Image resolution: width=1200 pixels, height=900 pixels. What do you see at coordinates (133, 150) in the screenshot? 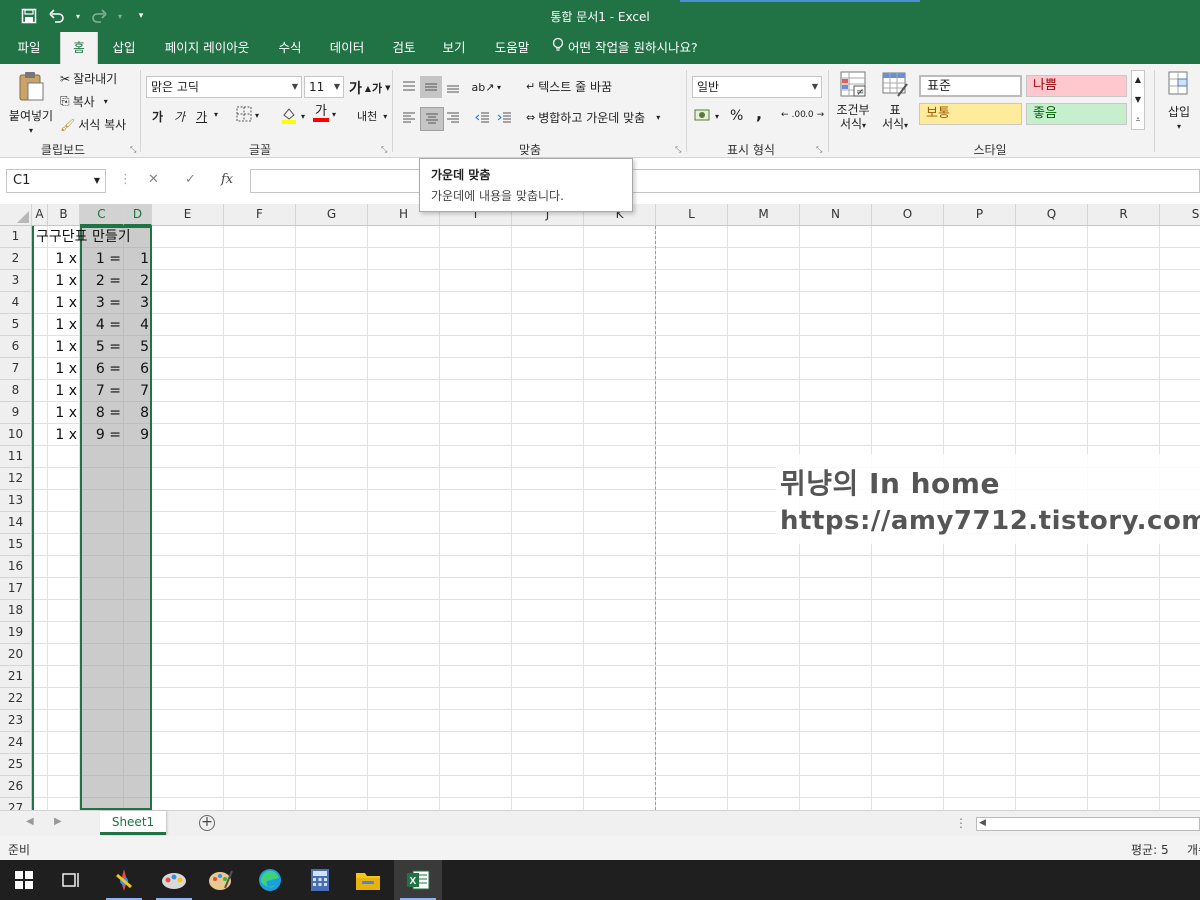
I see `clipboard-launcher-icon: ⤡` at bounding box center [133, 150].